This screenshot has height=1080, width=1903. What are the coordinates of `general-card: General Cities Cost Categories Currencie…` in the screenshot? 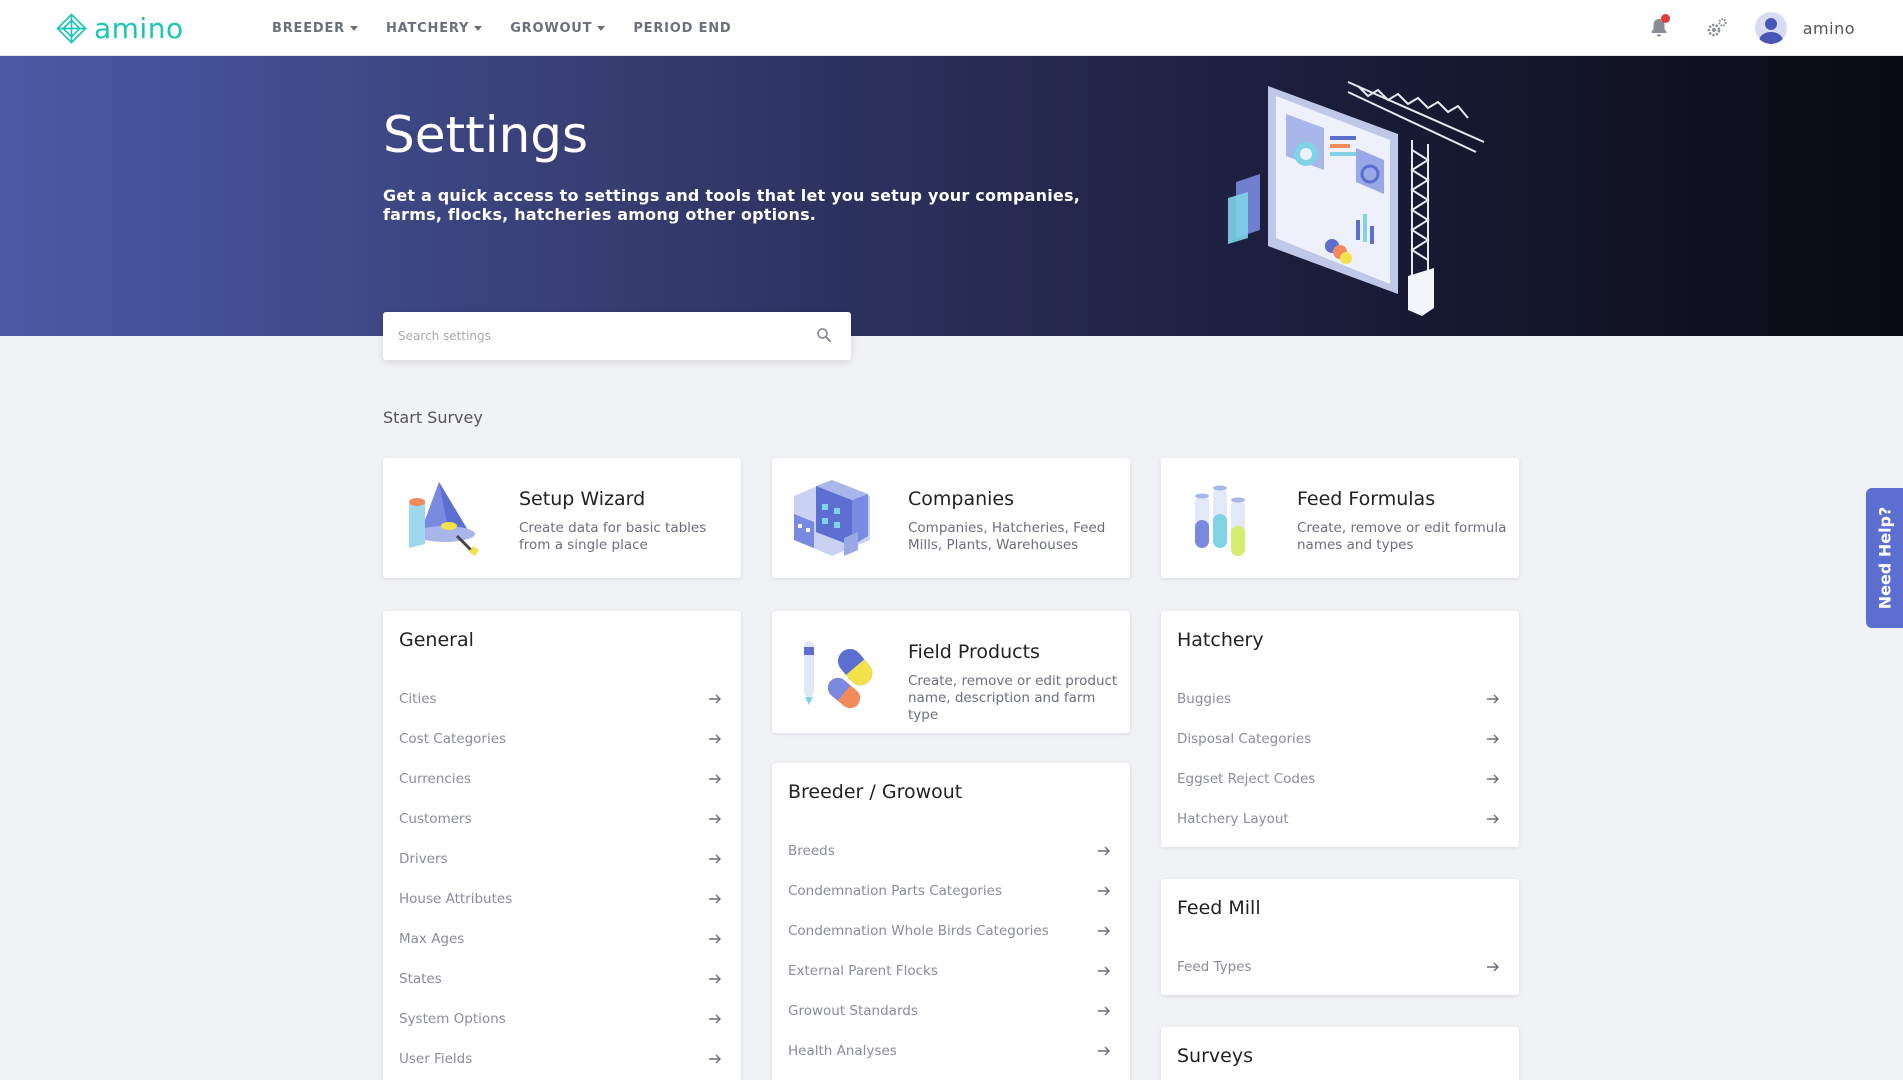 It's located at (562, 845).